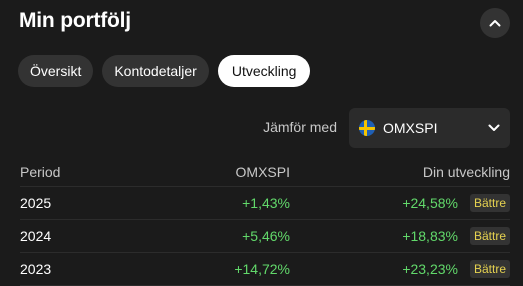 This screenshot has width=523, height=286. What do you see at coordinates (367, 128) in the screenshot?
I see `sweden-flag-icon` at bounding box center [367, 128].